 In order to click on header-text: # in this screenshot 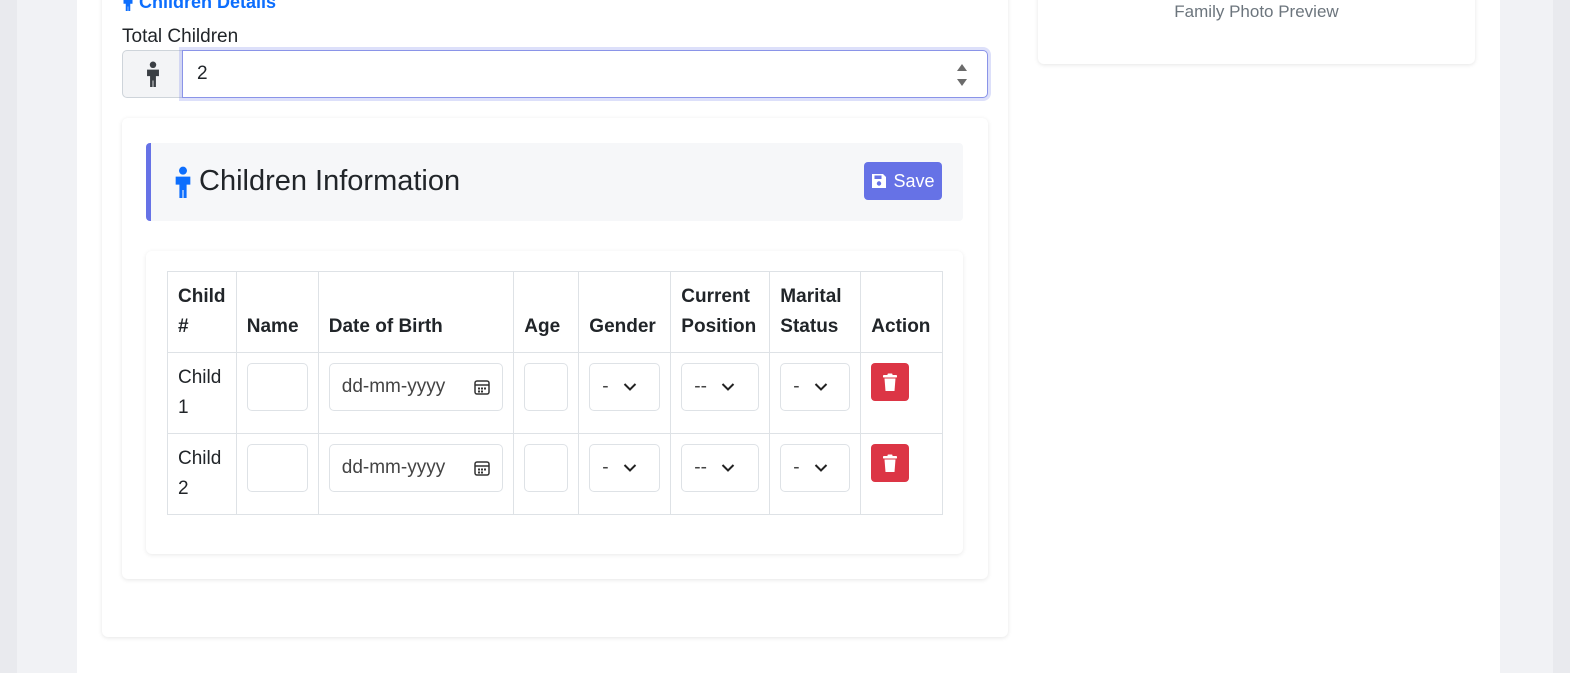, I will do `click(183, 326)`.